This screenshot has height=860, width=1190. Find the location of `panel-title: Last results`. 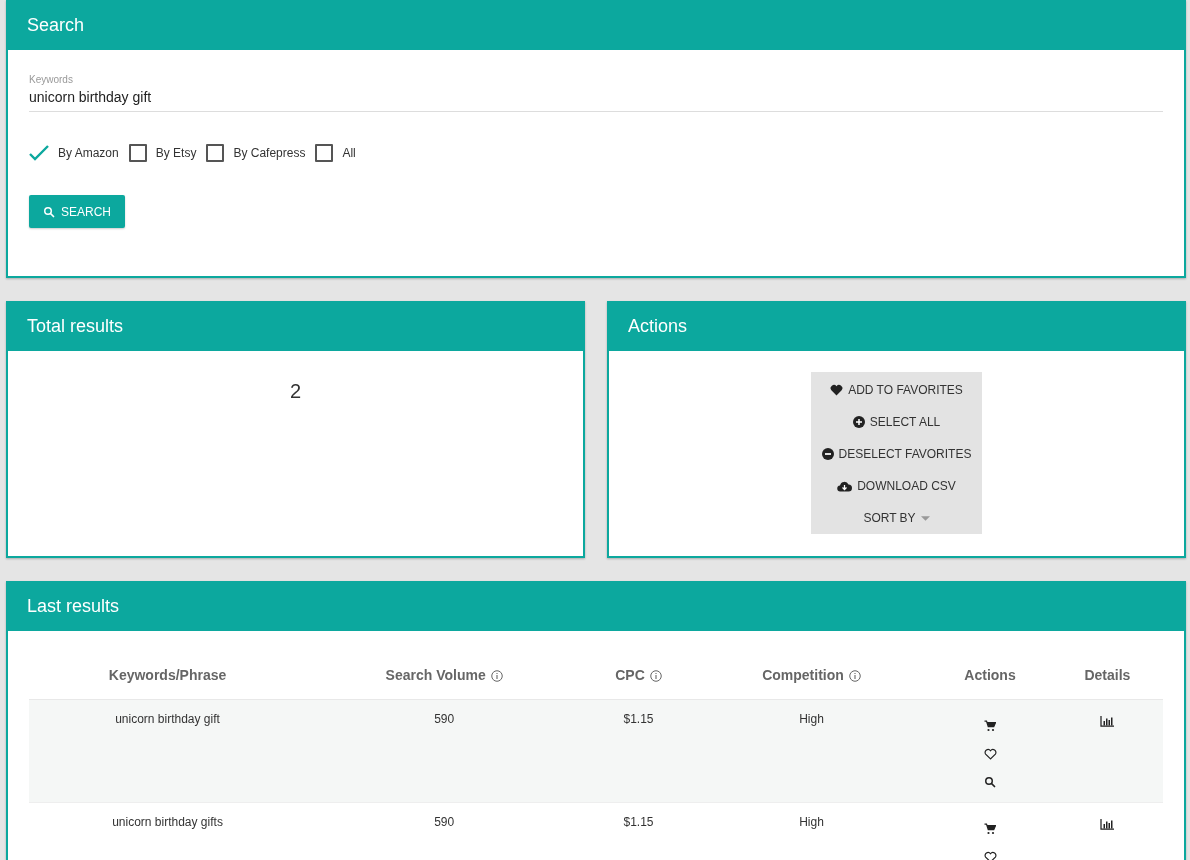

panel-title: Last results is located at coordinates (73, 606).